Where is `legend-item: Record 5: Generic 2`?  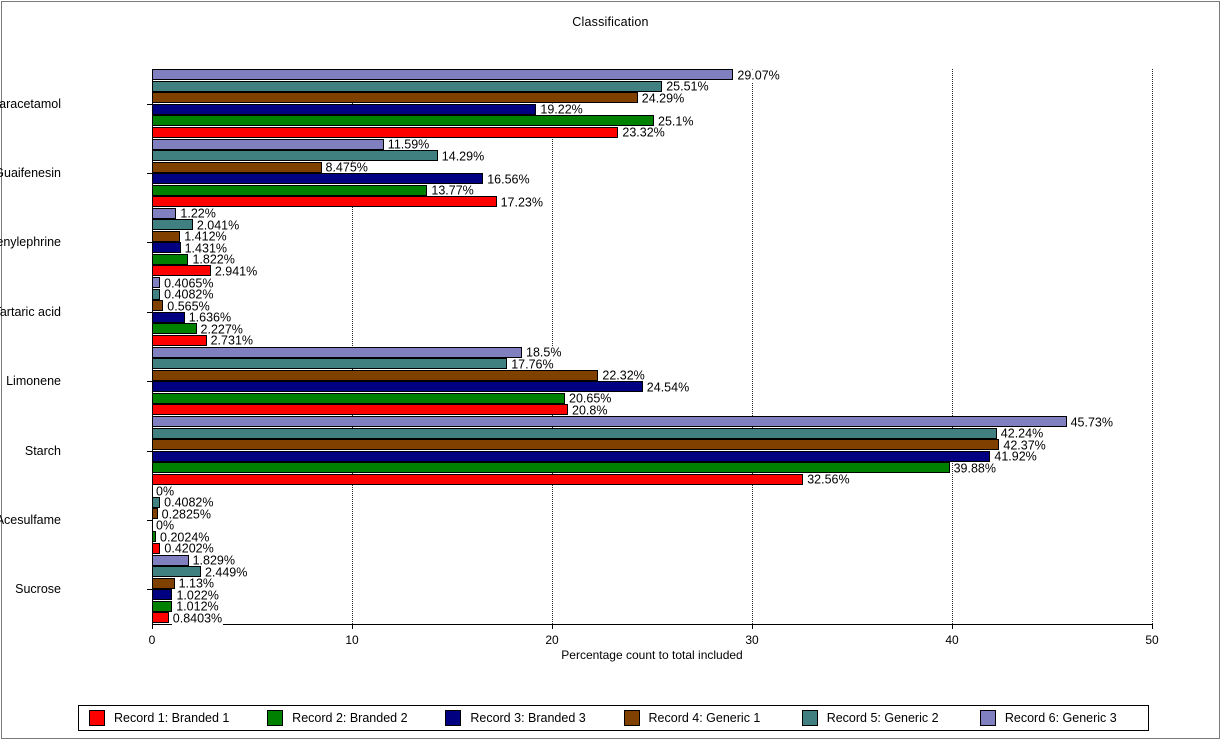 legend-item: Record 5: Generic 2 is located at coordinates (881, 718).